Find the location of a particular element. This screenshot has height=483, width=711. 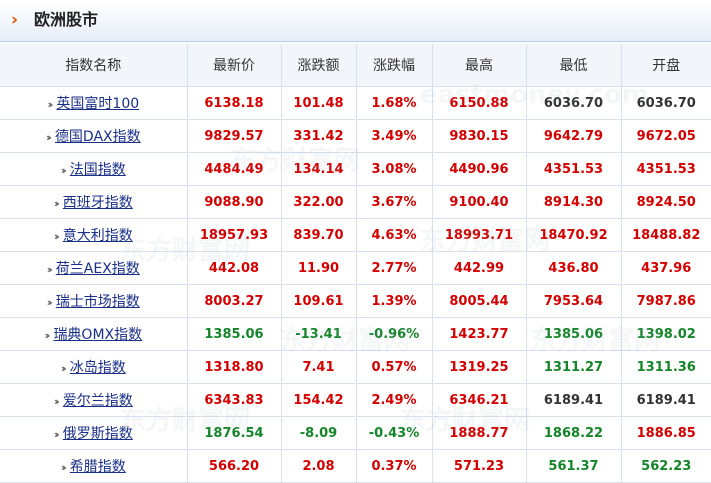

open-cell: 6036.70 is located at coordinates (666, 103).